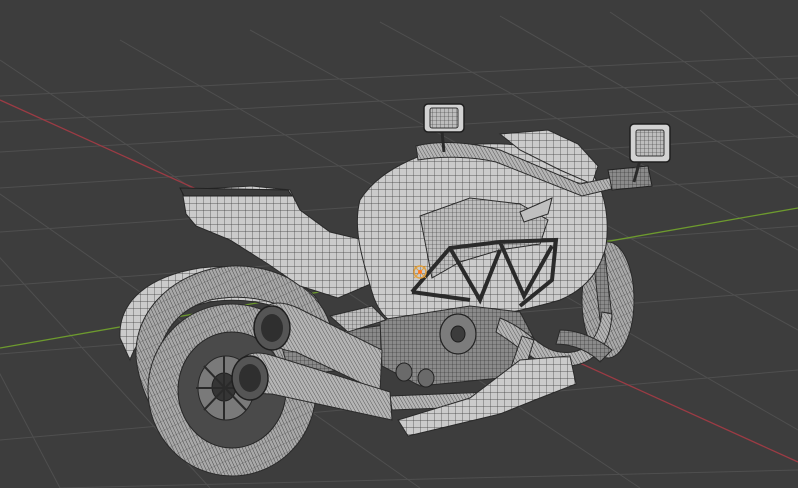 Image resolution: width=798 pixels, height=488 pixels. What do you see at coordinates (650, 153) in the screenshot?
I see `right-mirror` at bounding box center [650, 153].